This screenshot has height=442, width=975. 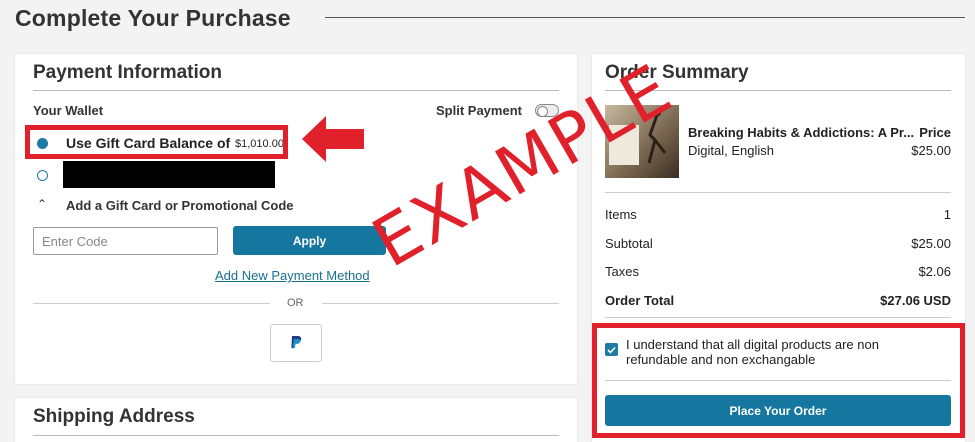 What do you see at coordinates (114, 416) in the screenshot?
I see `shipping-title: Shipping Address` at bounding box center [114, 416].